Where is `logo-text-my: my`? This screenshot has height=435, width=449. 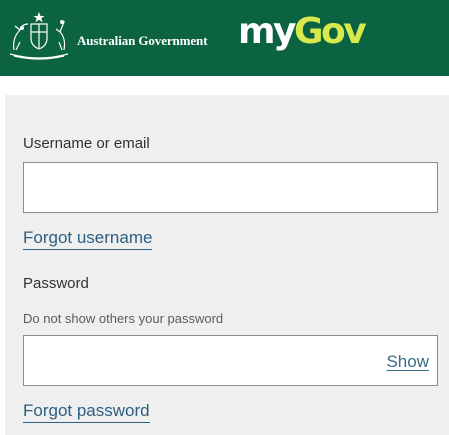
logo-text-my: my is located at coordinates (267, 31).